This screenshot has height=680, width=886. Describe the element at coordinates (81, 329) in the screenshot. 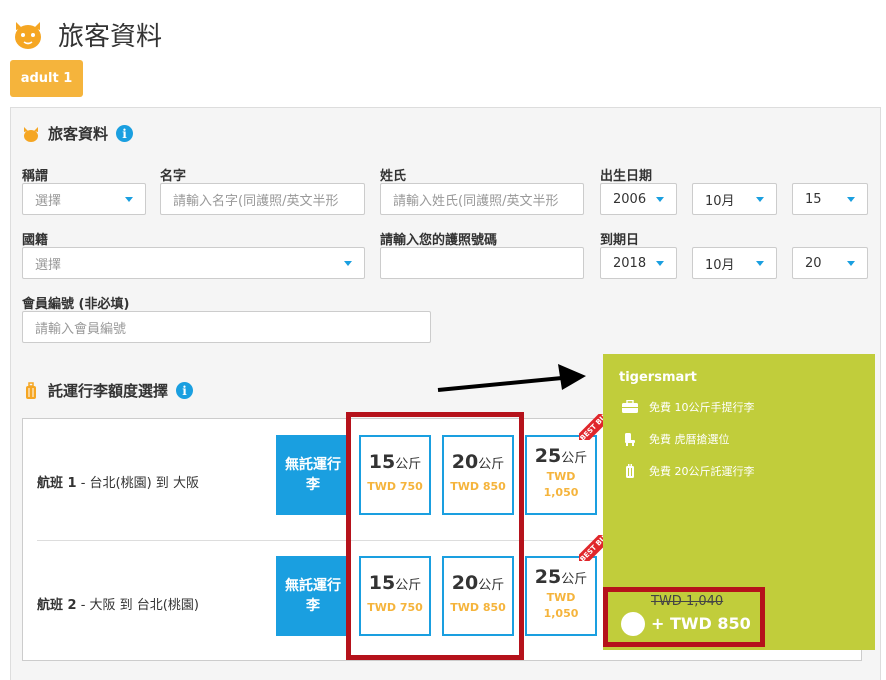

I see `member-no-placeholder: 請輸入會員編號` at that location.